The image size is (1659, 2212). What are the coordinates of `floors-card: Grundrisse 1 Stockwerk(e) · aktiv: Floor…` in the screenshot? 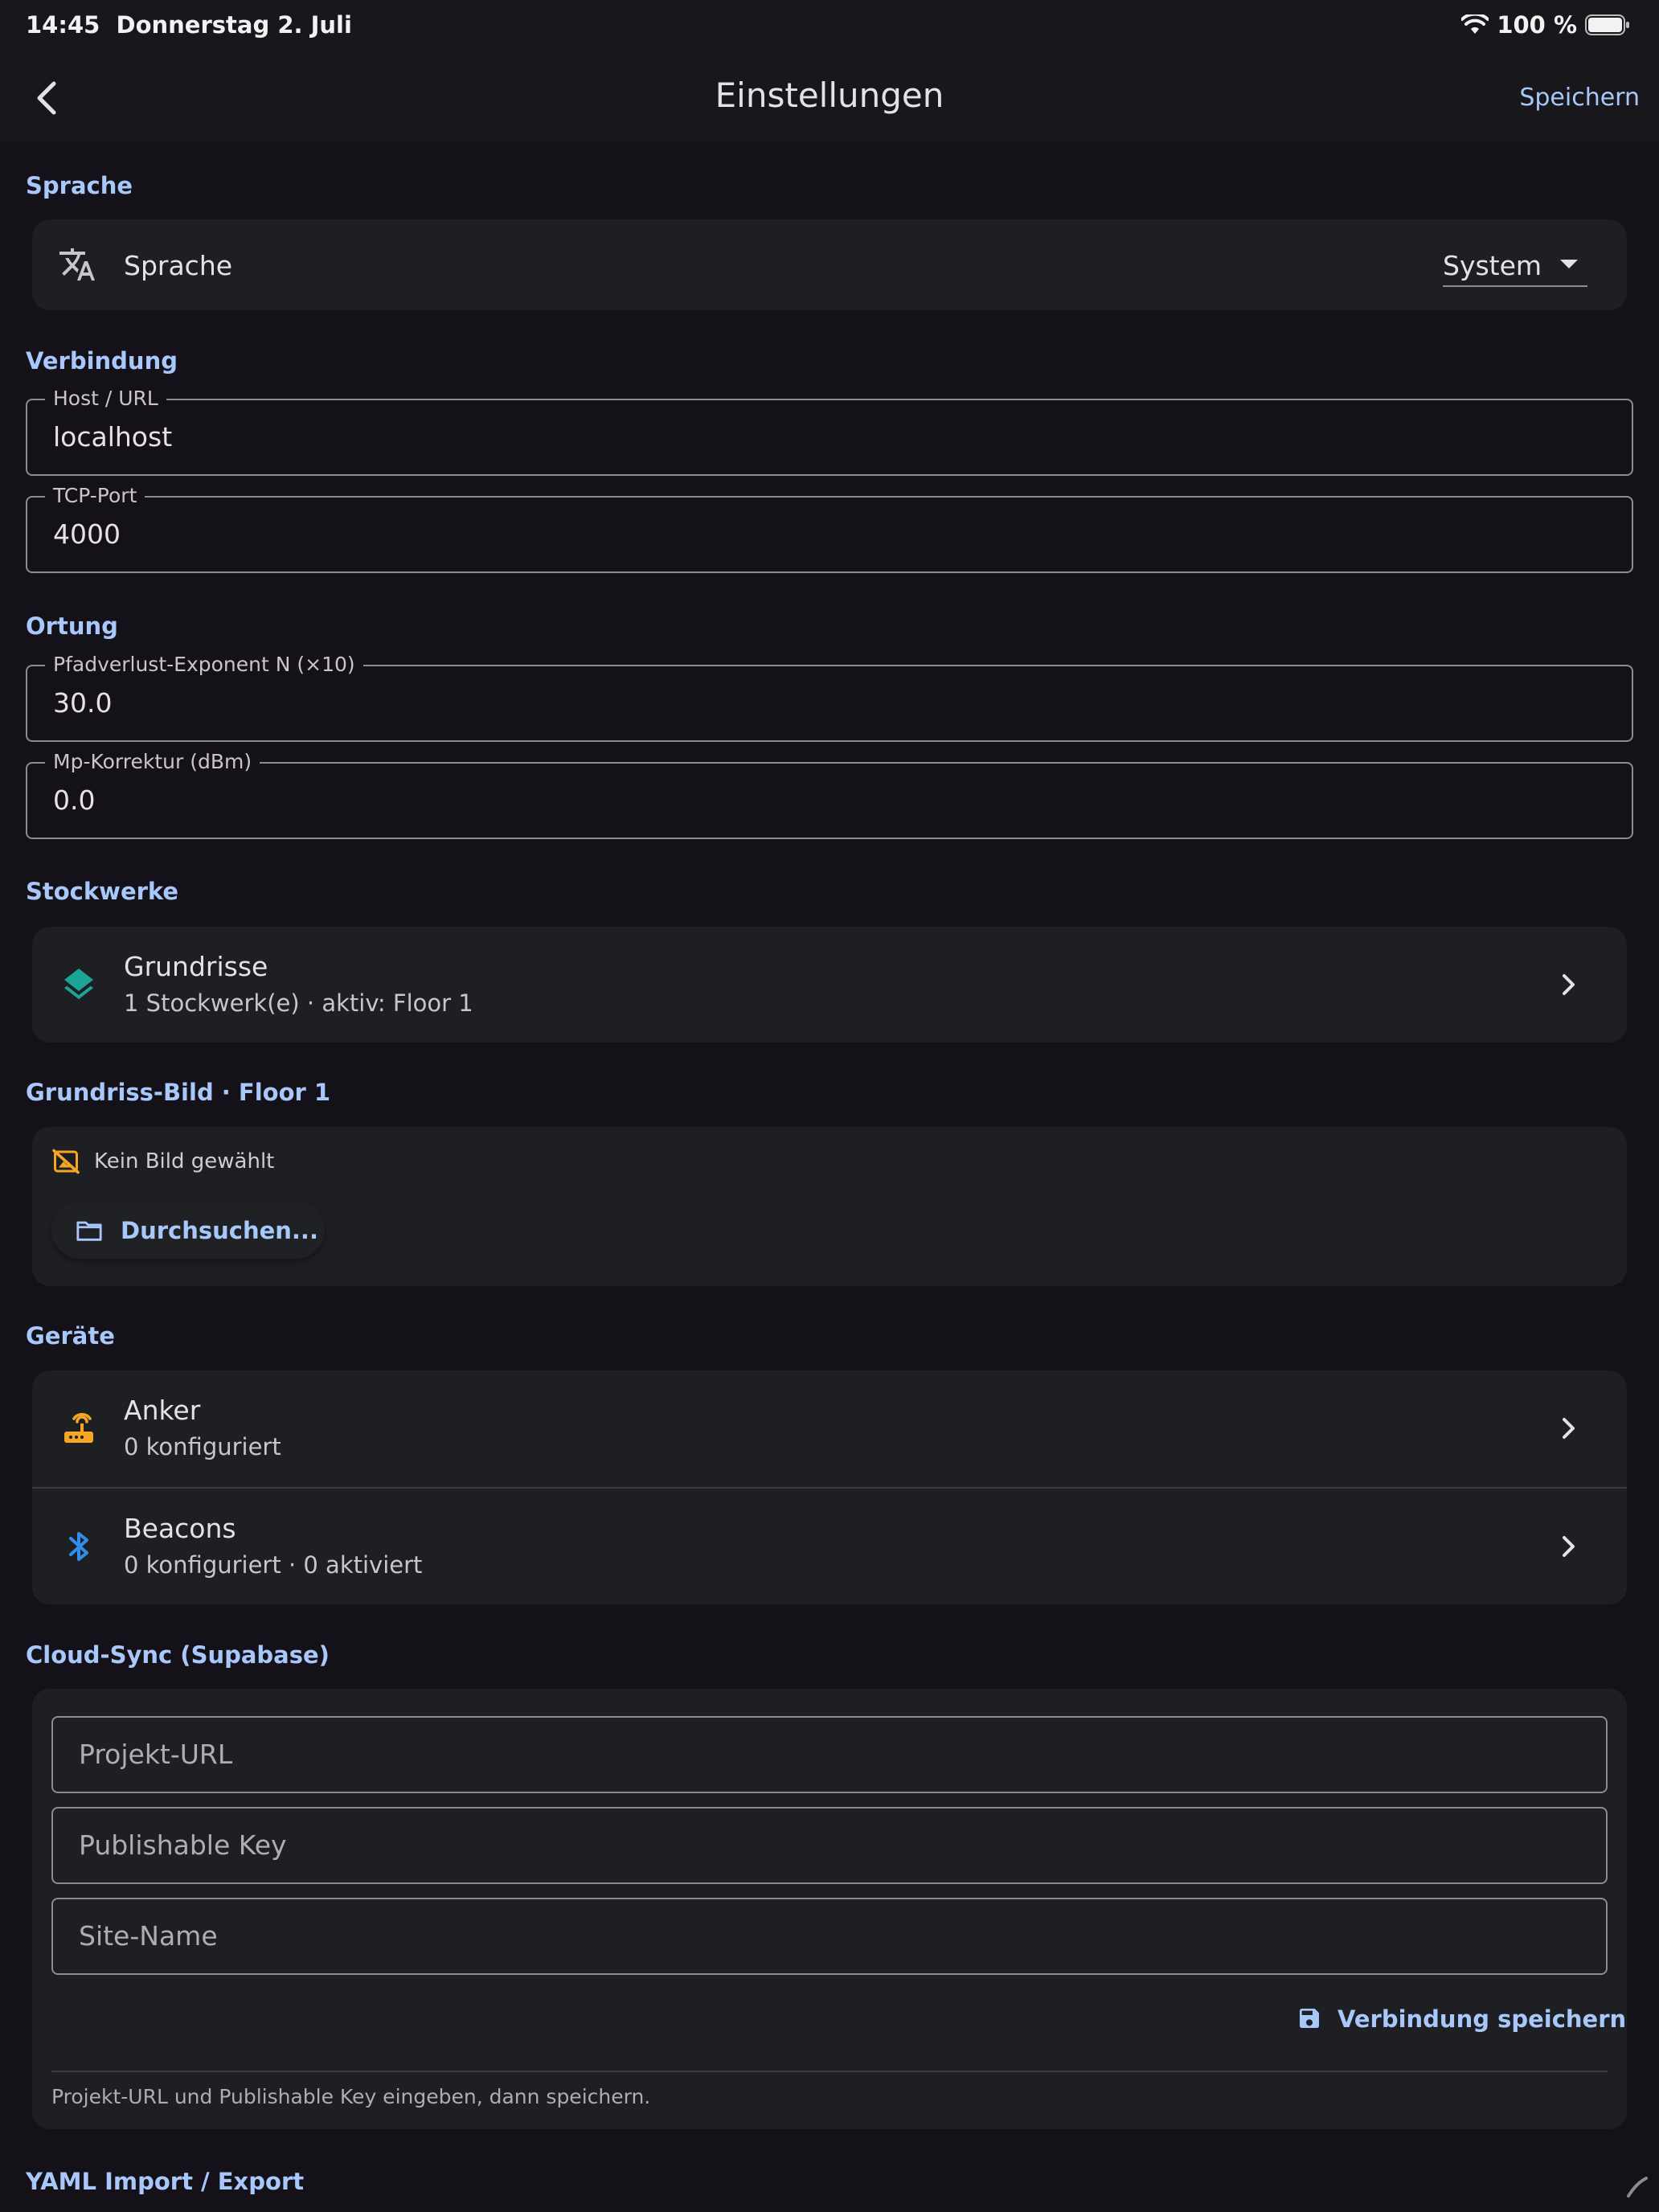 It's located at (829, 985).